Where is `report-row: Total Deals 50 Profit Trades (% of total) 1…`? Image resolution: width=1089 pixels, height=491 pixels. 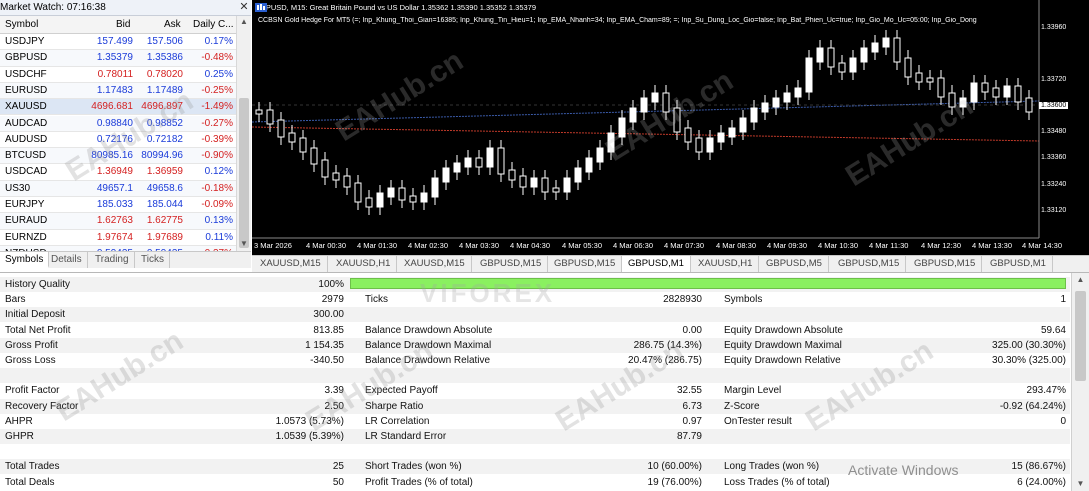
report-row: Total Deals 50 Profit Trades (% of total) 1… is located at coordinates (535, 482).